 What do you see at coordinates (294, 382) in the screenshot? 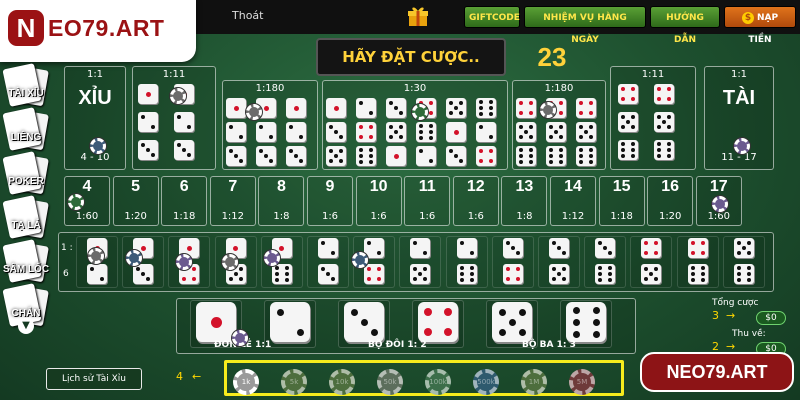
I see `chip-5k: 5k` at bounding box center [294, 382].